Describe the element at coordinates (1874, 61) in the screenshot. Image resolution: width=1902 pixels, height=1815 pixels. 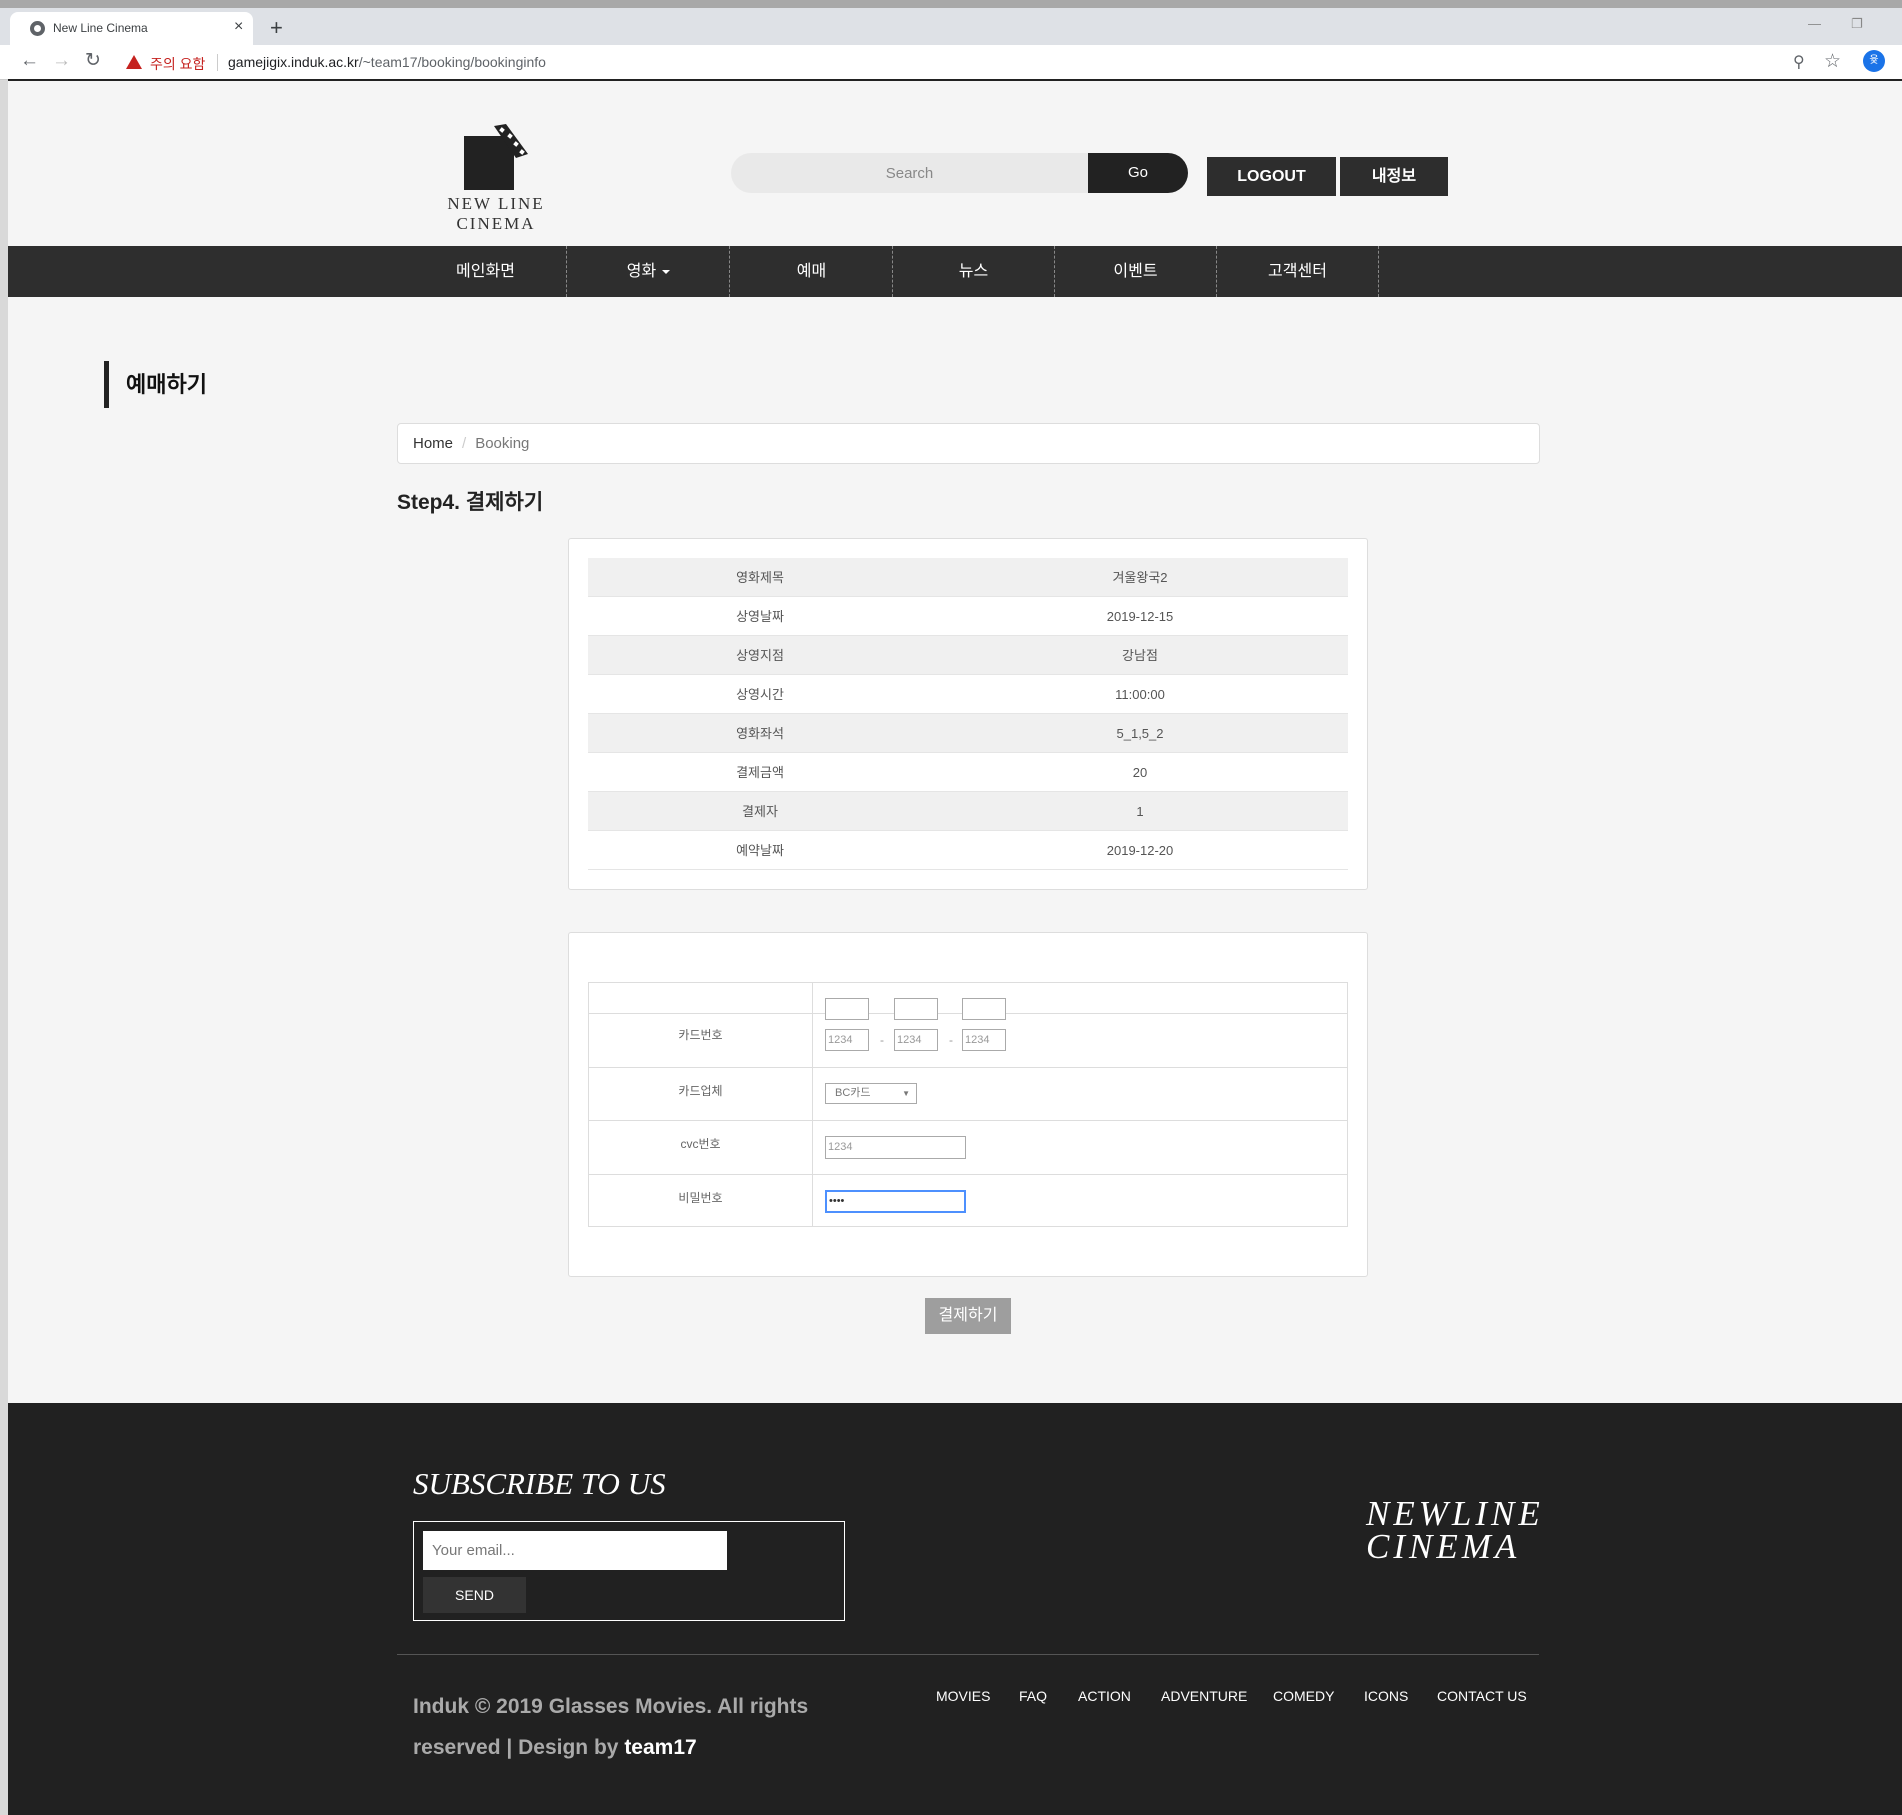
I see `profile-avatar: 윷` at that location.